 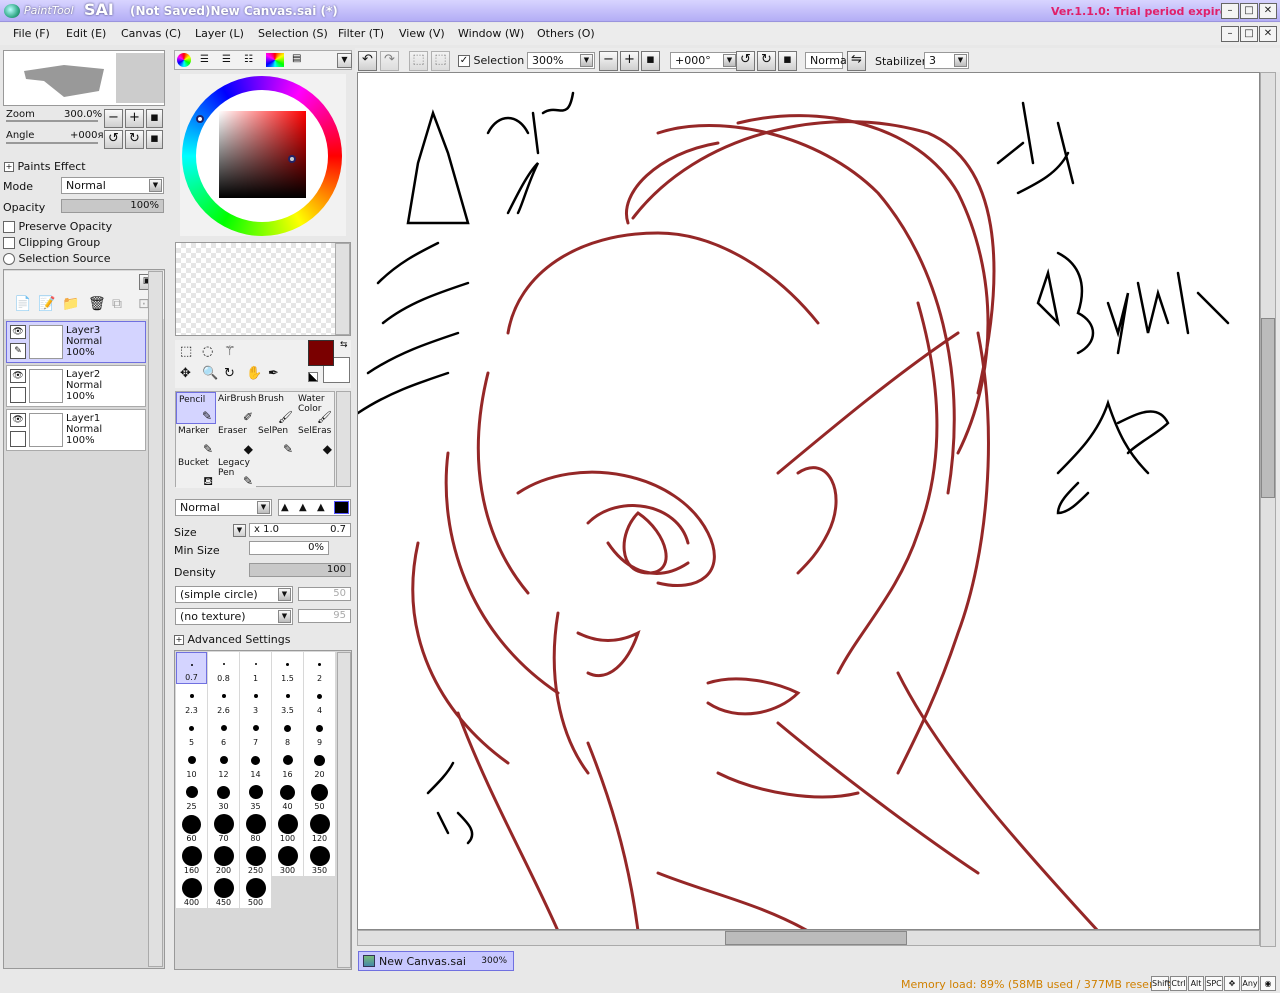 What do you see at coordinates (219, 33) in the screenshot?
I see `menu-layer: Layer (L)` at bounding box center [219, 33].